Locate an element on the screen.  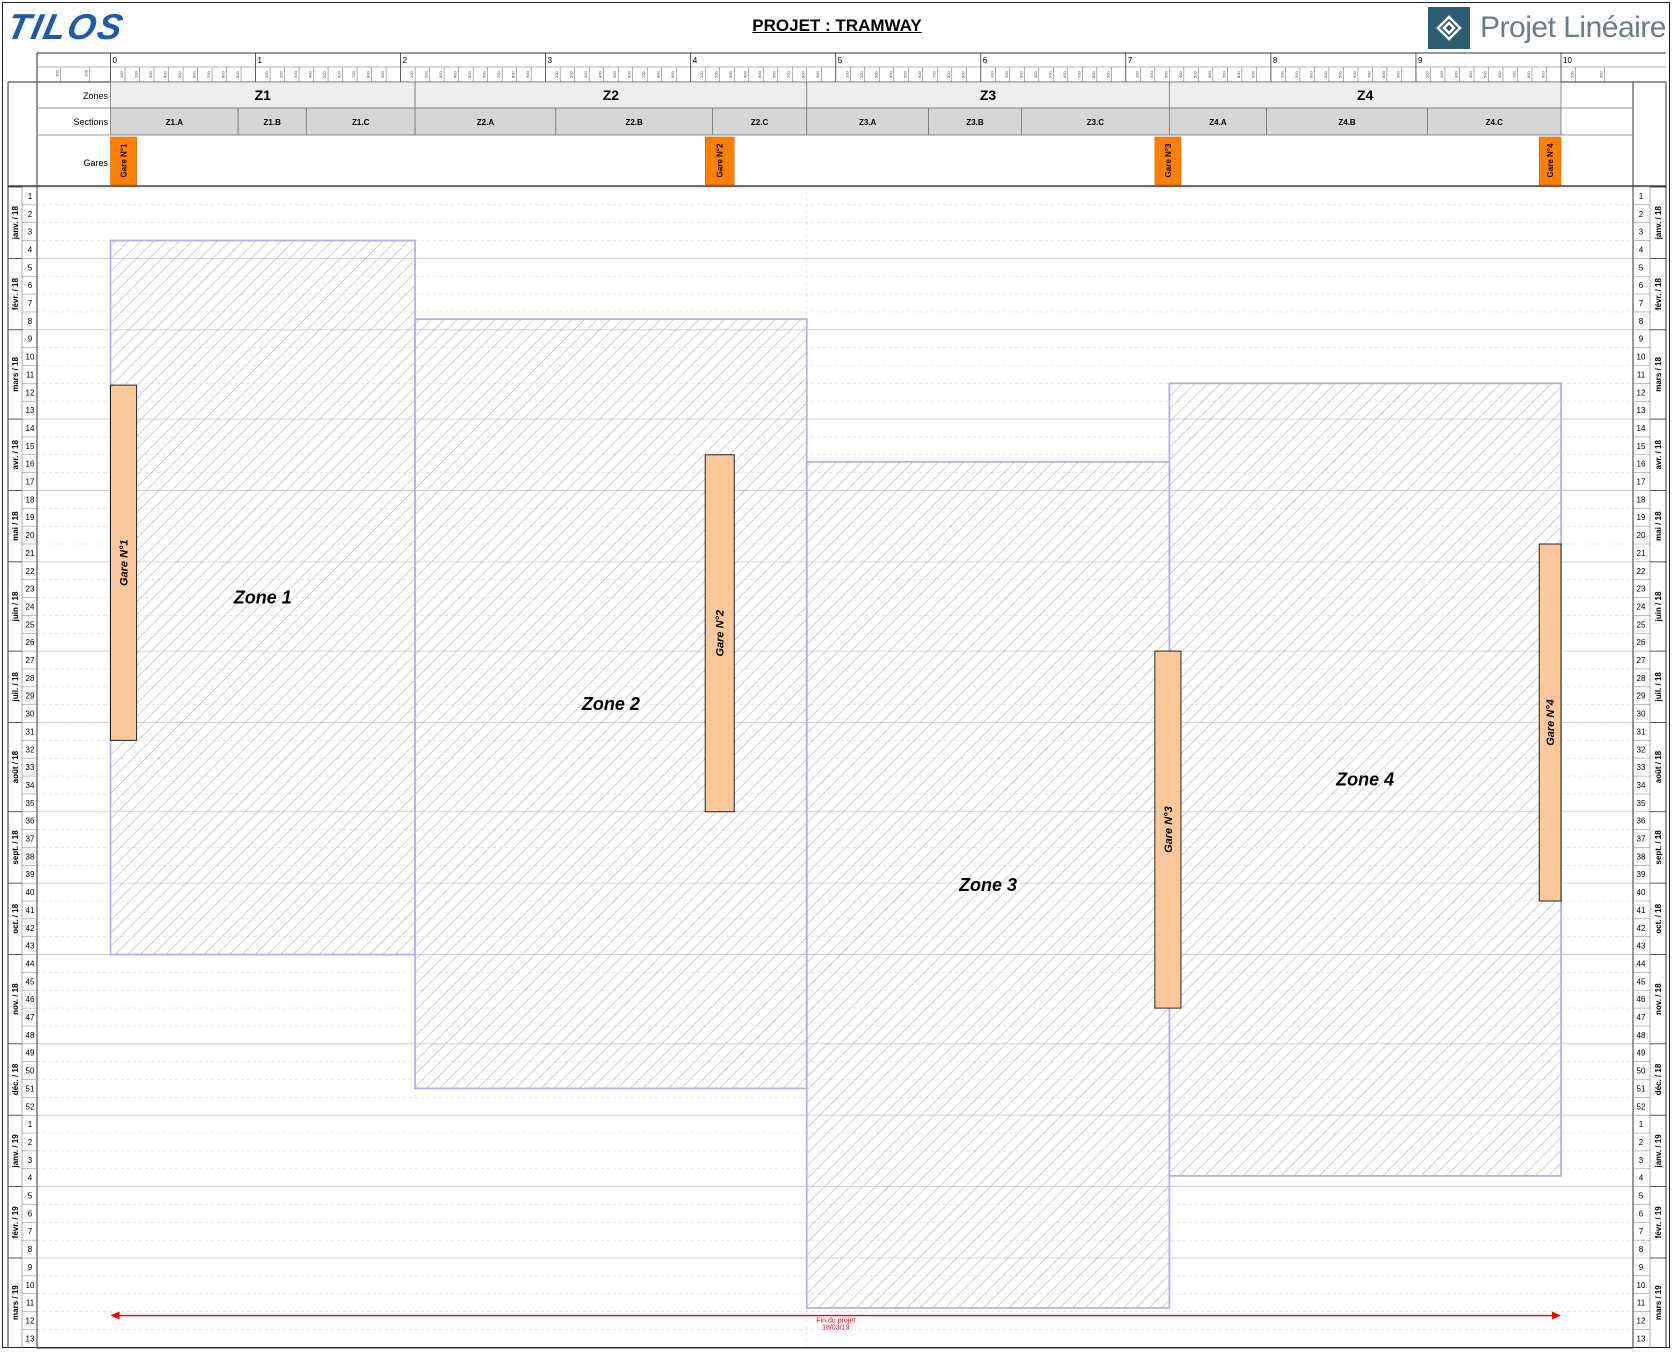
week-number-left: 10 is located at coordinates (30, 357).